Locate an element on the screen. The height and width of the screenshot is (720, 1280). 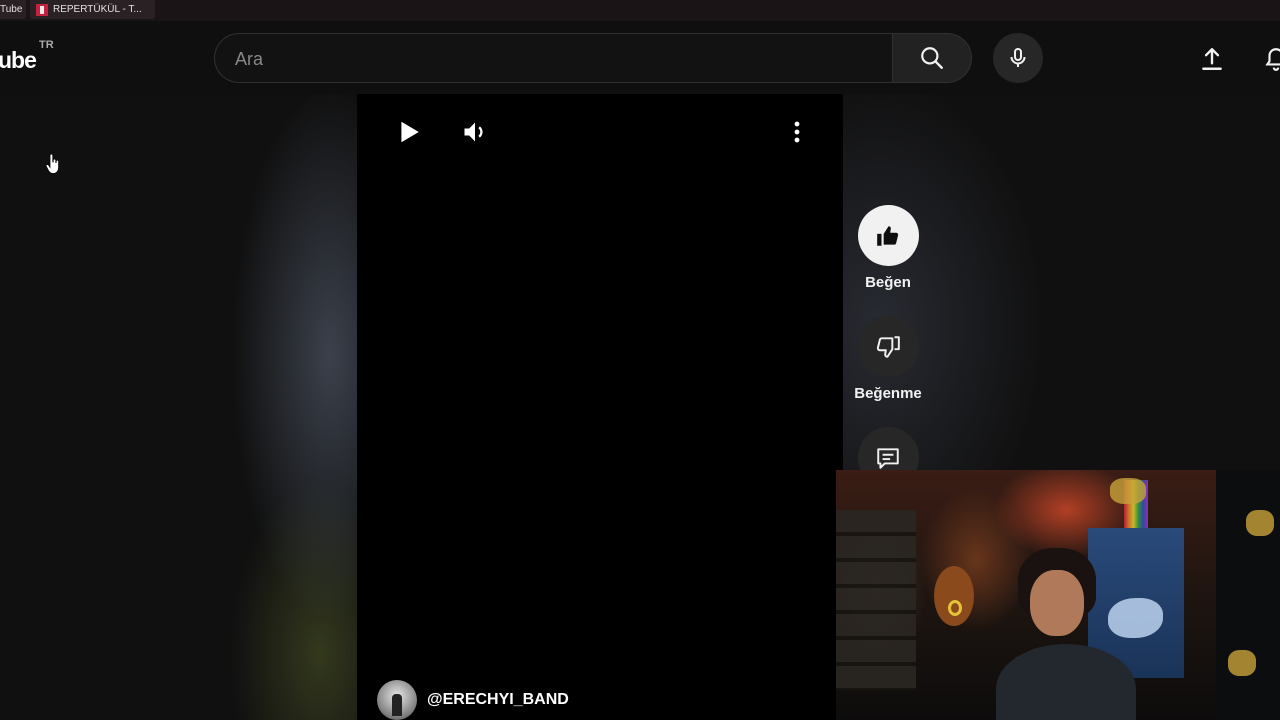
upload-icon is located at coordinates (1212, 59).